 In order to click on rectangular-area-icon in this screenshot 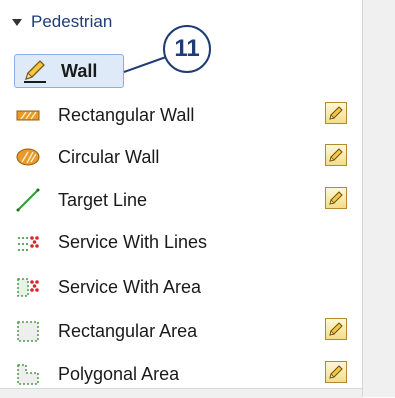, I will do `click(28, 331)`.